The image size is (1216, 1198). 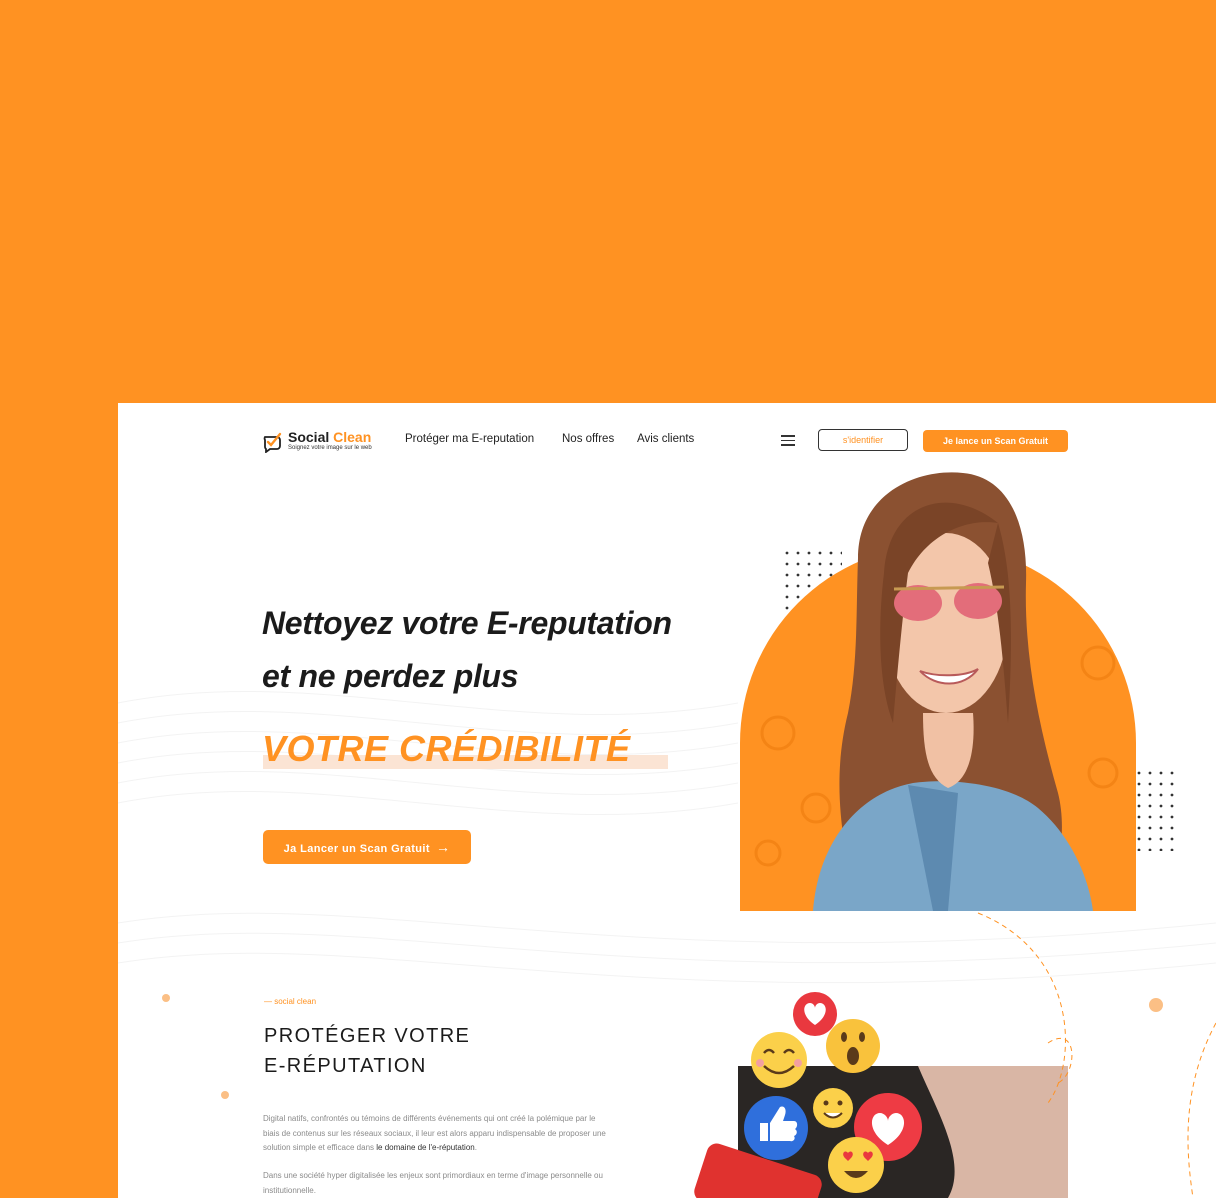 I want to click on like-reaction-icon, so click(x=776, y=1128).